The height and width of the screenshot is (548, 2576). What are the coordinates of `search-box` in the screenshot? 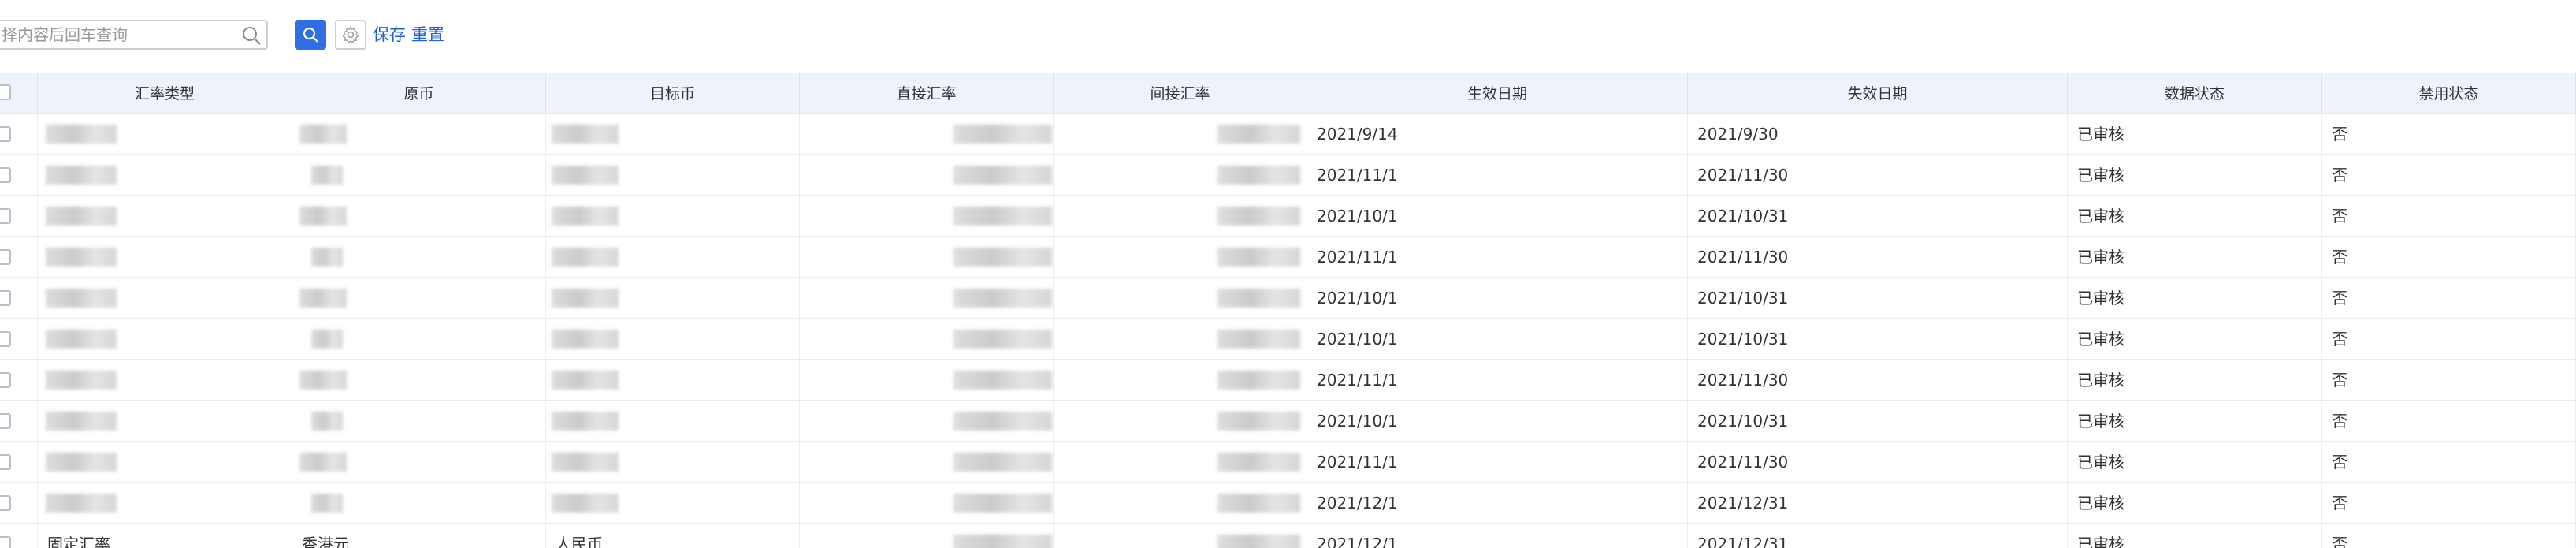 It's located at (134, 35).